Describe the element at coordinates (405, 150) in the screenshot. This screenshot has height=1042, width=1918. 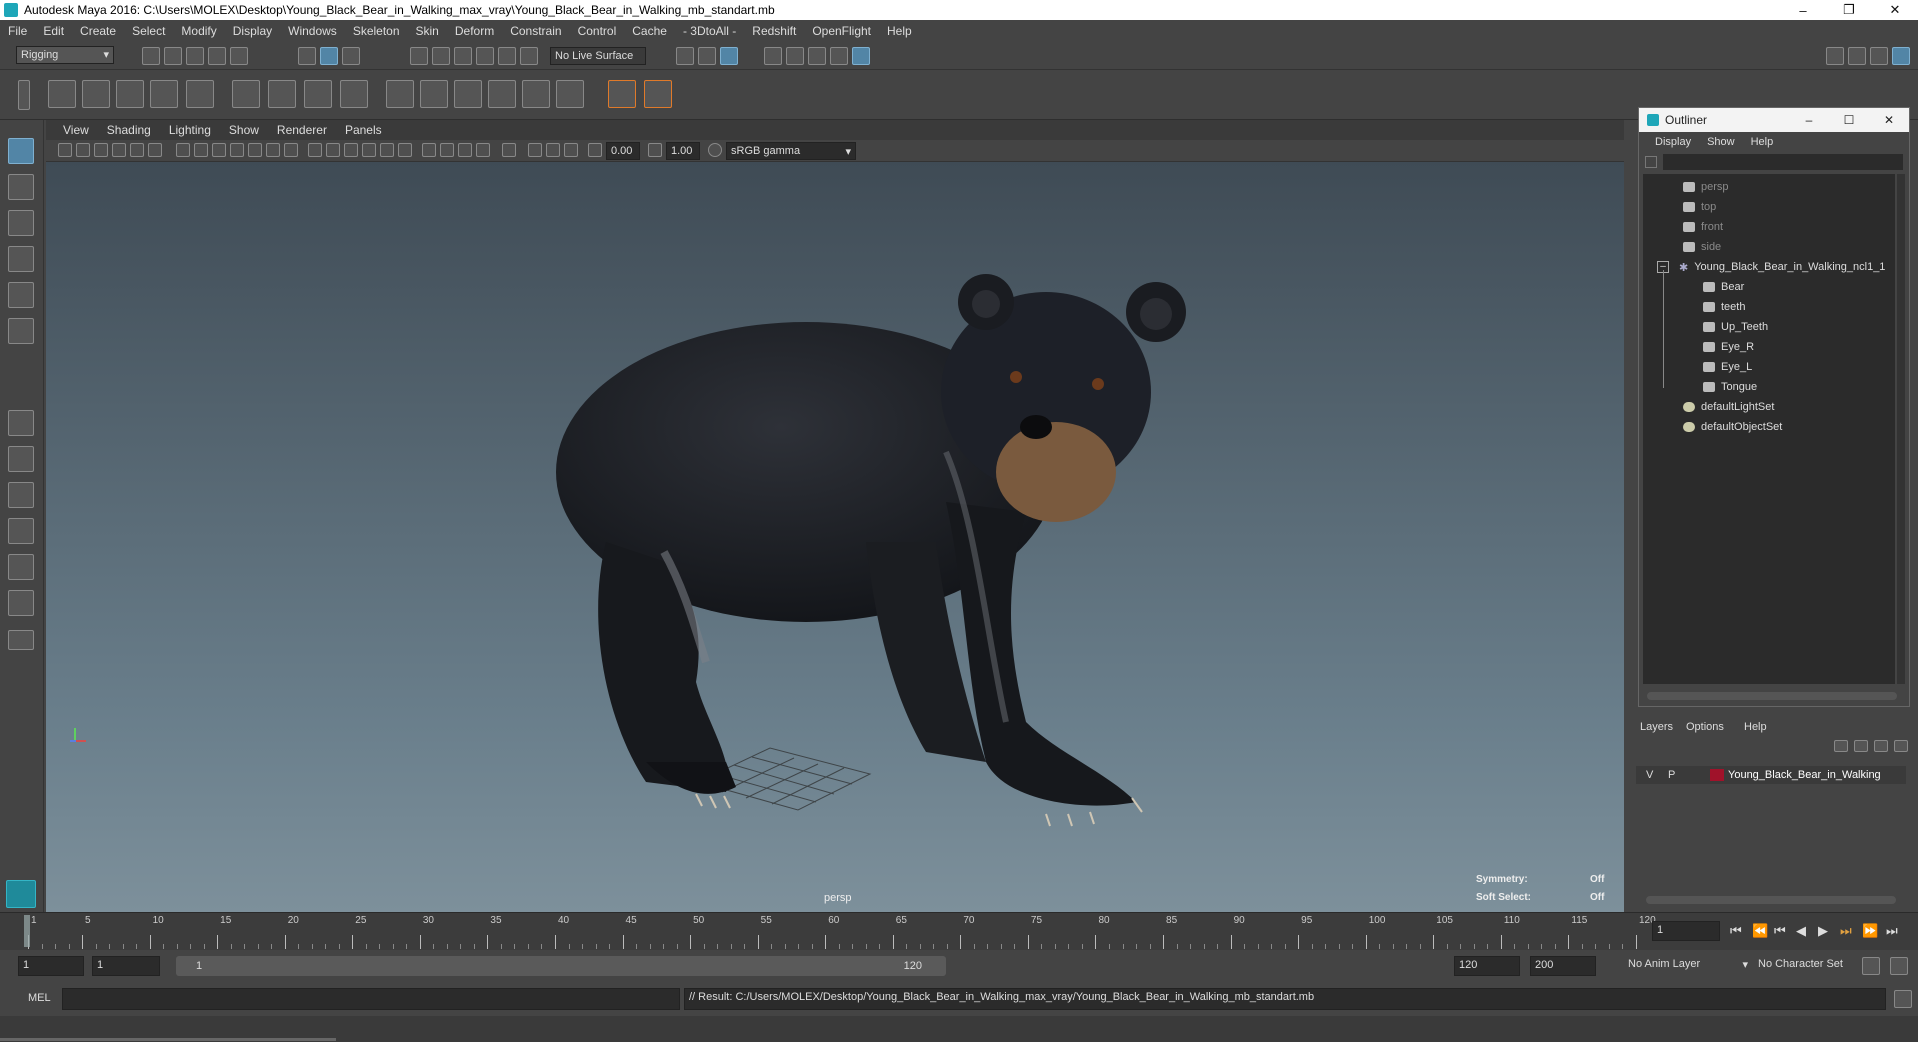
I see `shadows-icon` at that location.